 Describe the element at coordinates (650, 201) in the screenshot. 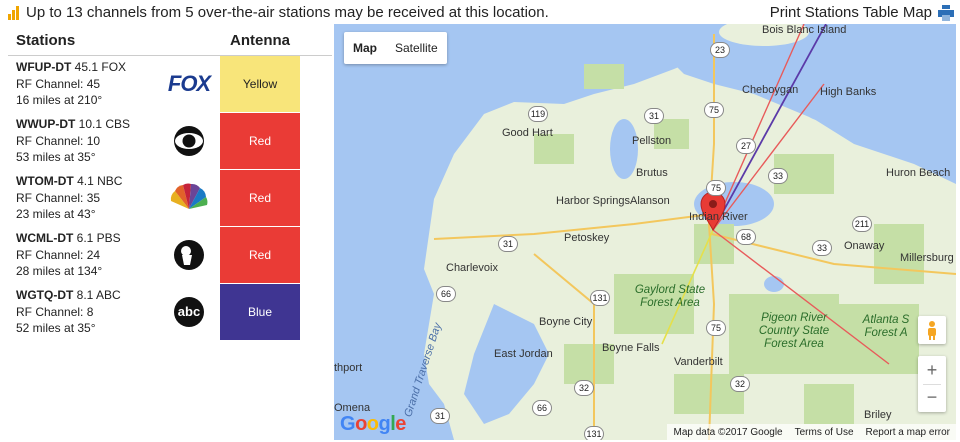

I see `place-label: Alanson` at that location.